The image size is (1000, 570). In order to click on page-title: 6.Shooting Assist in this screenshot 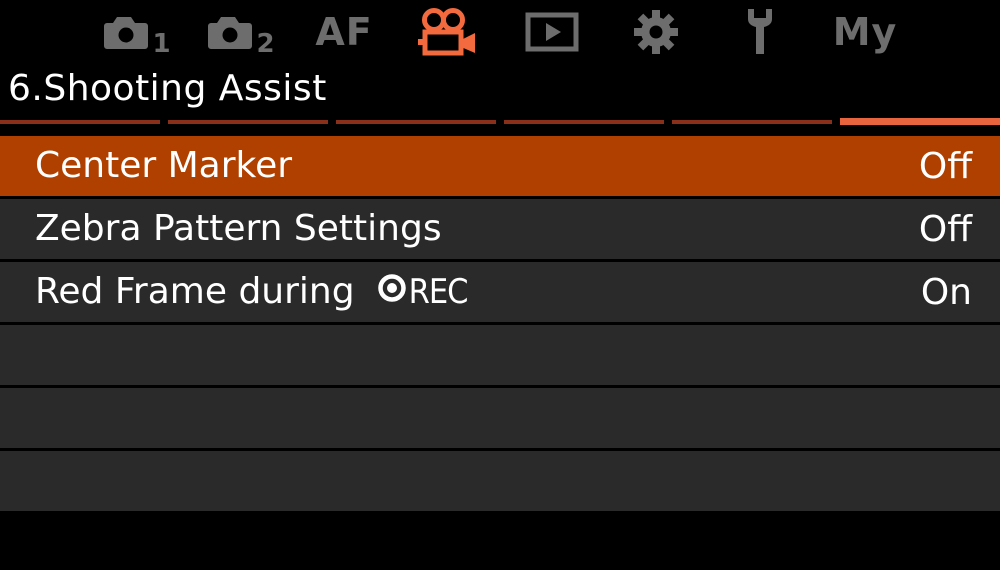, I will do `click(167, 88)`.